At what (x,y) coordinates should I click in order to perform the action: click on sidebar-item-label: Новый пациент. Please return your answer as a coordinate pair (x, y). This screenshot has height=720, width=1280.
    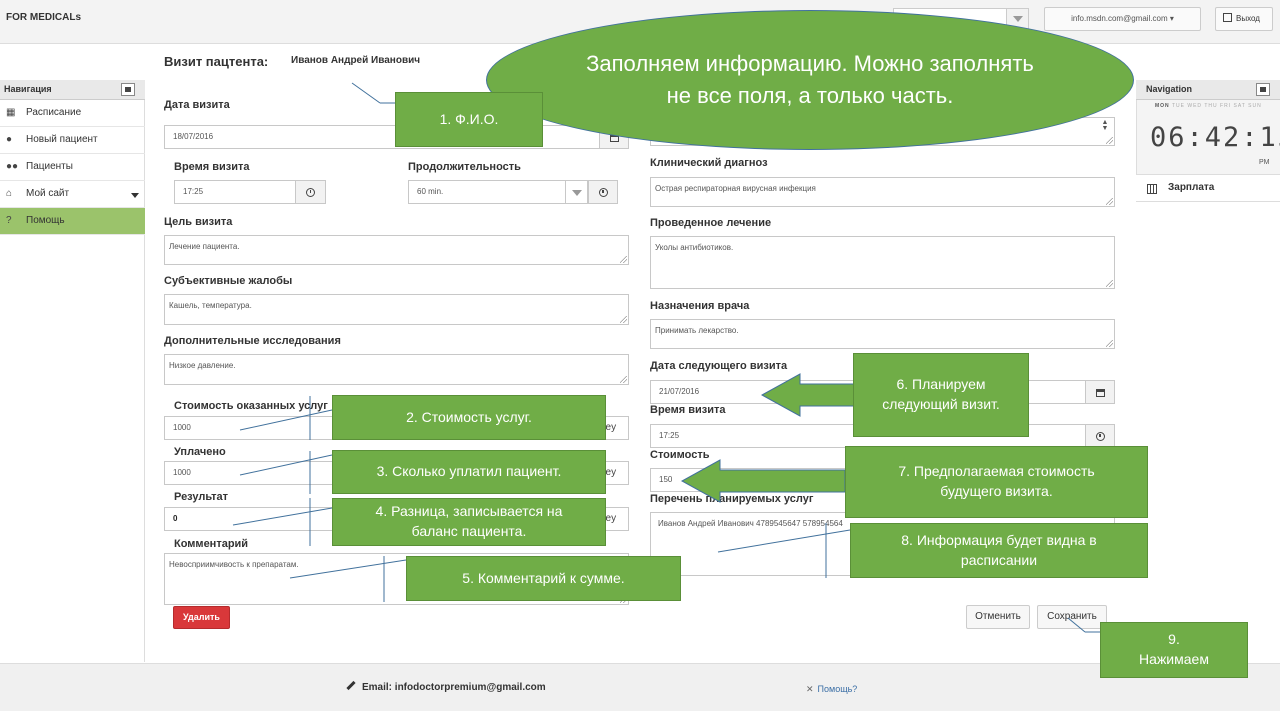
    Looking at the image, I should click on (62, 139).